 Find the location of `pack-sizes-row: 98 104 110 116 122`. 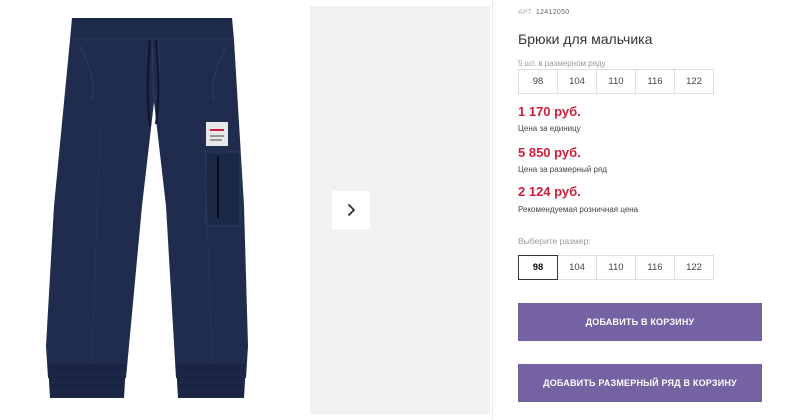

pack-sizes-row: 98 104 110 116 122 is located at coordinates (616, 81).